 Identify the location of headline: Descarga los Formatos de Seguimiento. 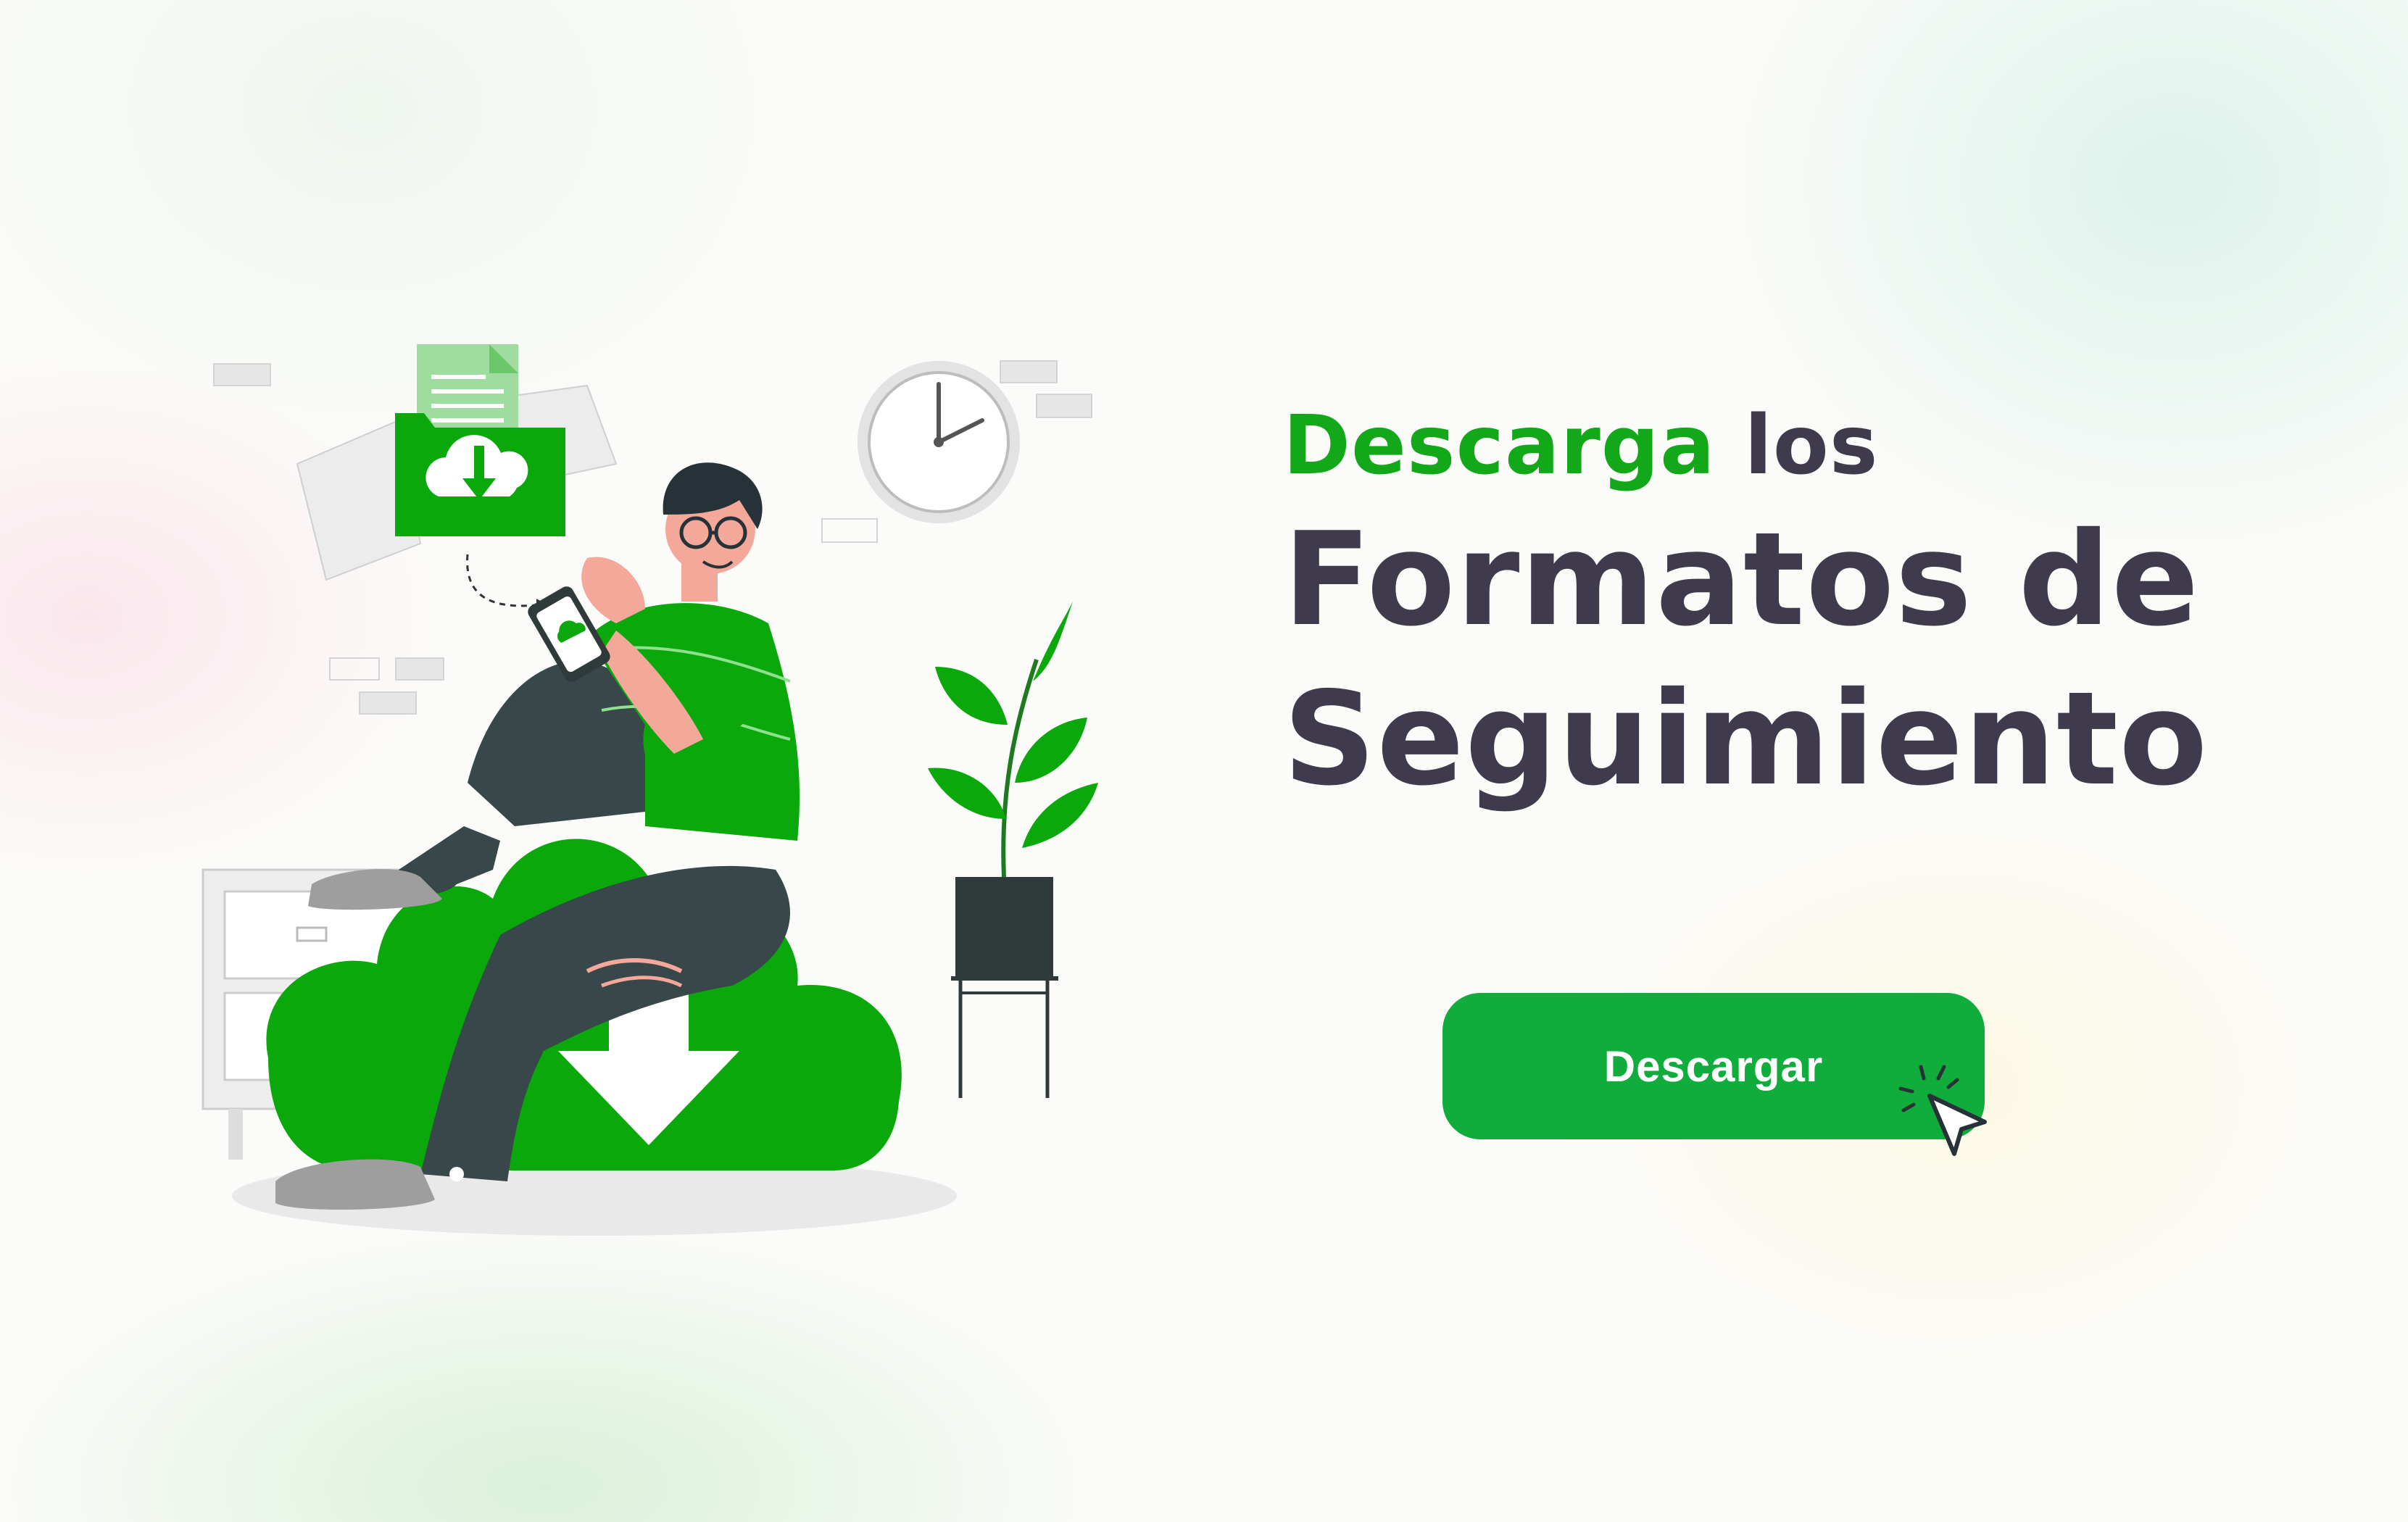
(1745, 605).